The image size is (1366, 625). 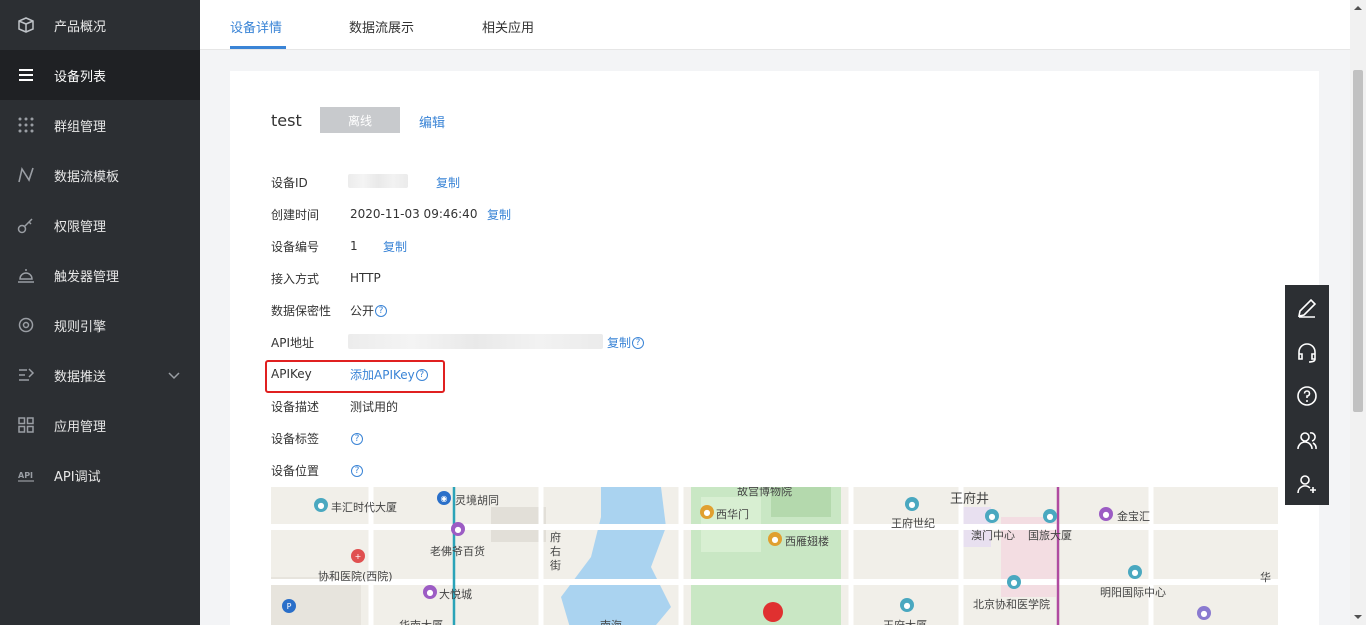 I want to click on chart-line-icon, so click(x=26, y=175).